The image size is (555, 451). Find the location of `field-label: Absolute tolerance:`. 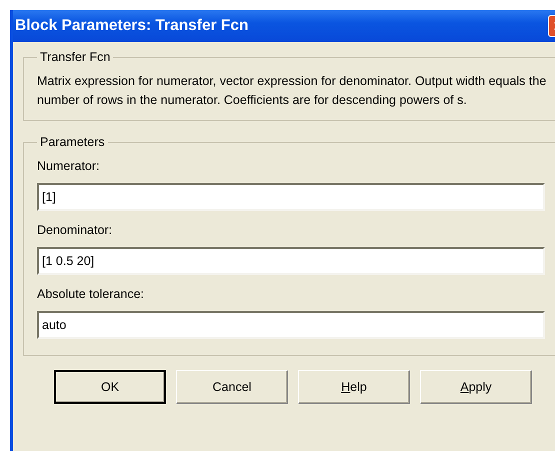

field-label: Absolute tolerance: is located at coordinates (91, 294).